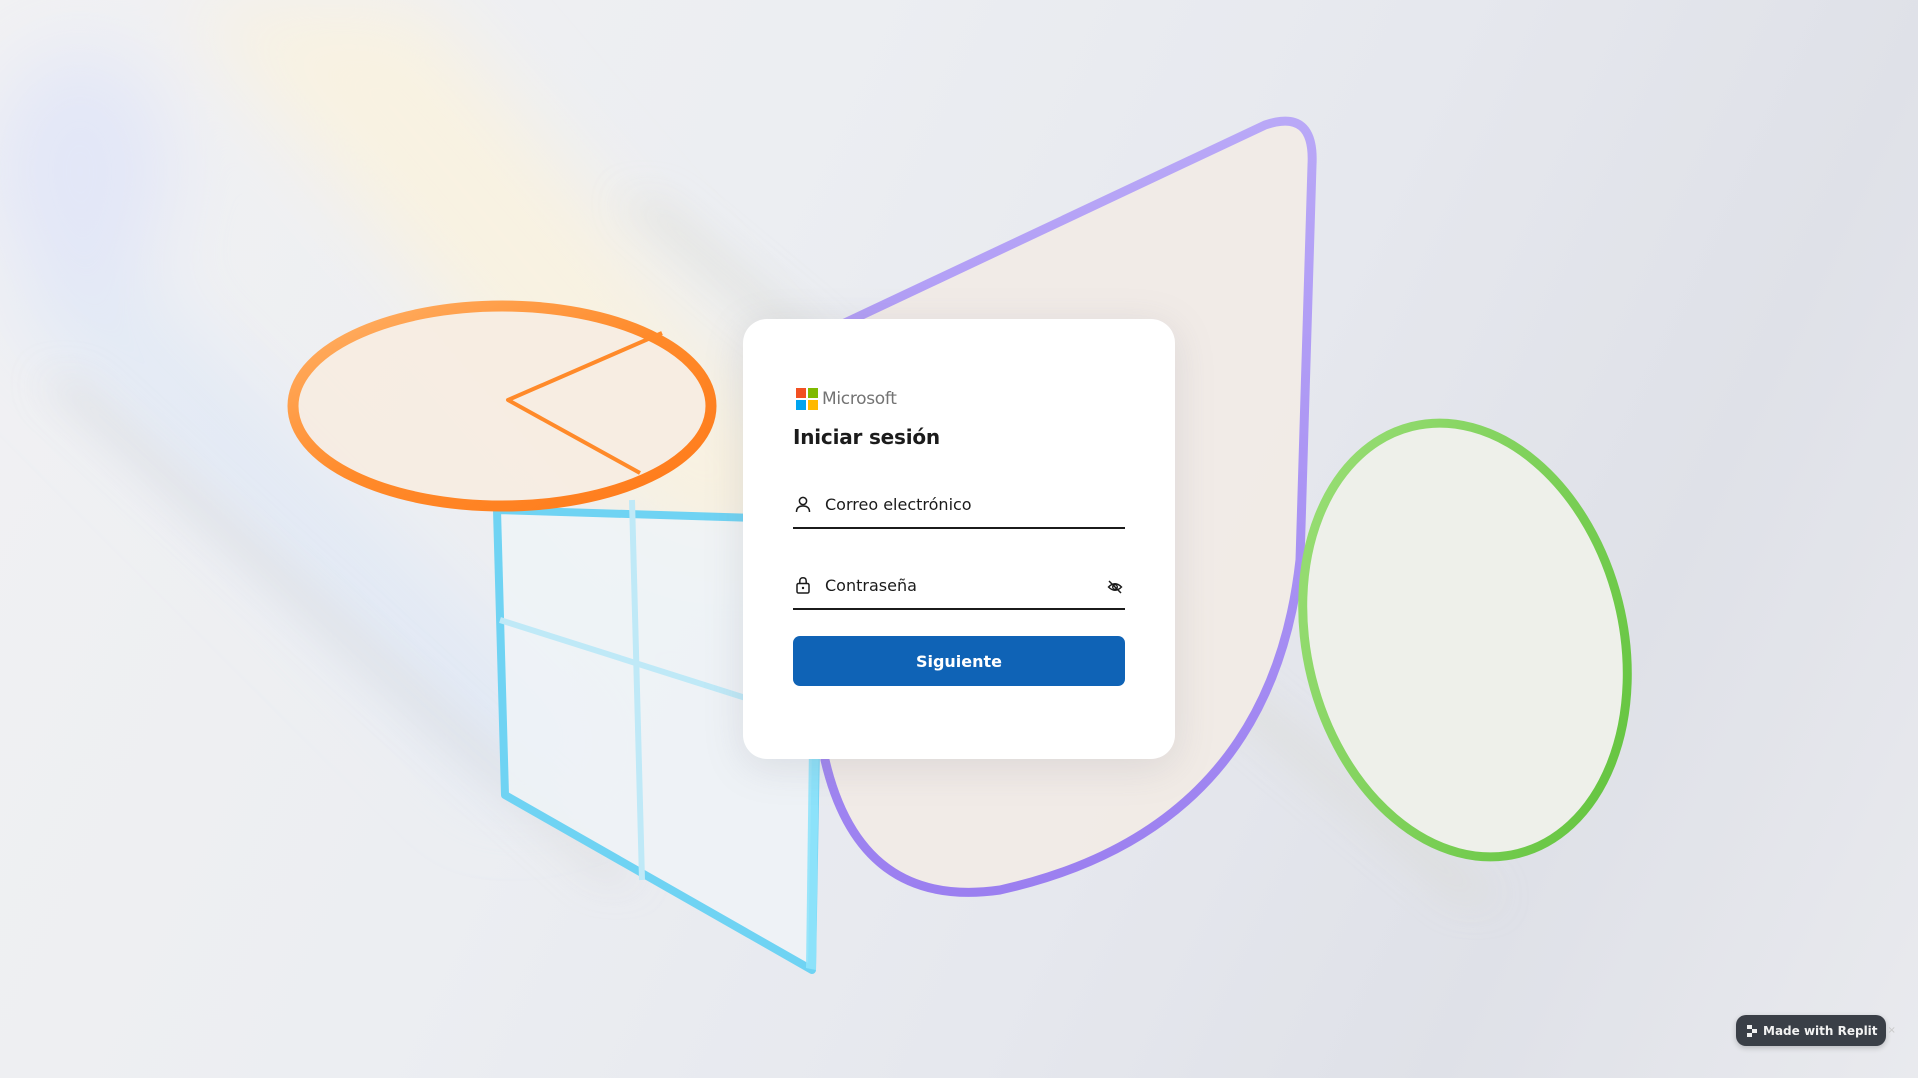 This screenshot has width=1918, height=1078. What do you see at coordinates (803, 585) in the screenshot?
I see `lock-icon` at bounding box center [803, 585].